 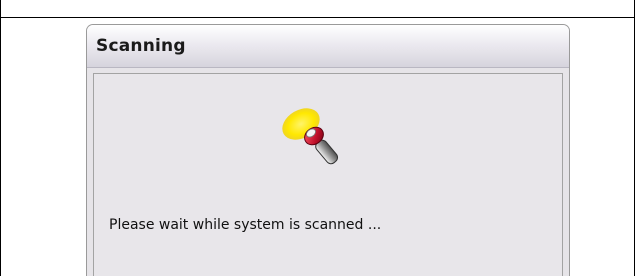 What do you see at coordinates (317, 17) in the screenshot?
I see `top-divider` at bounding box center [317, 17].